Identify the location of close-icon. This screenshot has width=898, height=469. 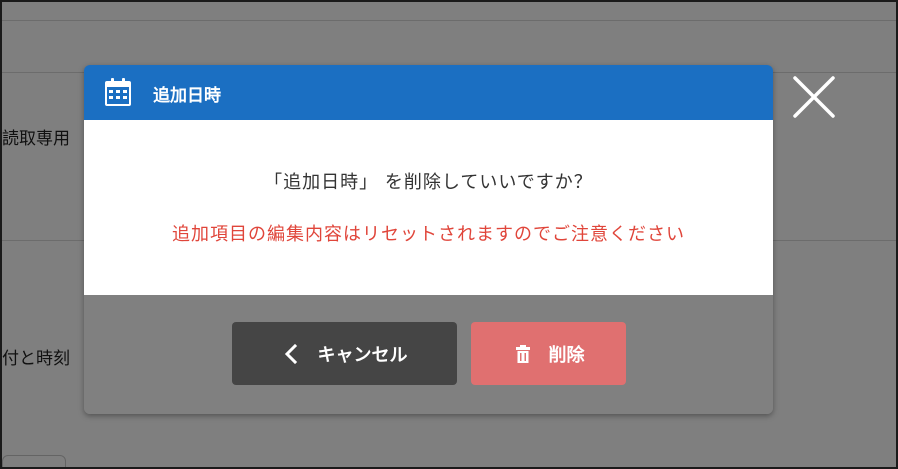
(814, 97).